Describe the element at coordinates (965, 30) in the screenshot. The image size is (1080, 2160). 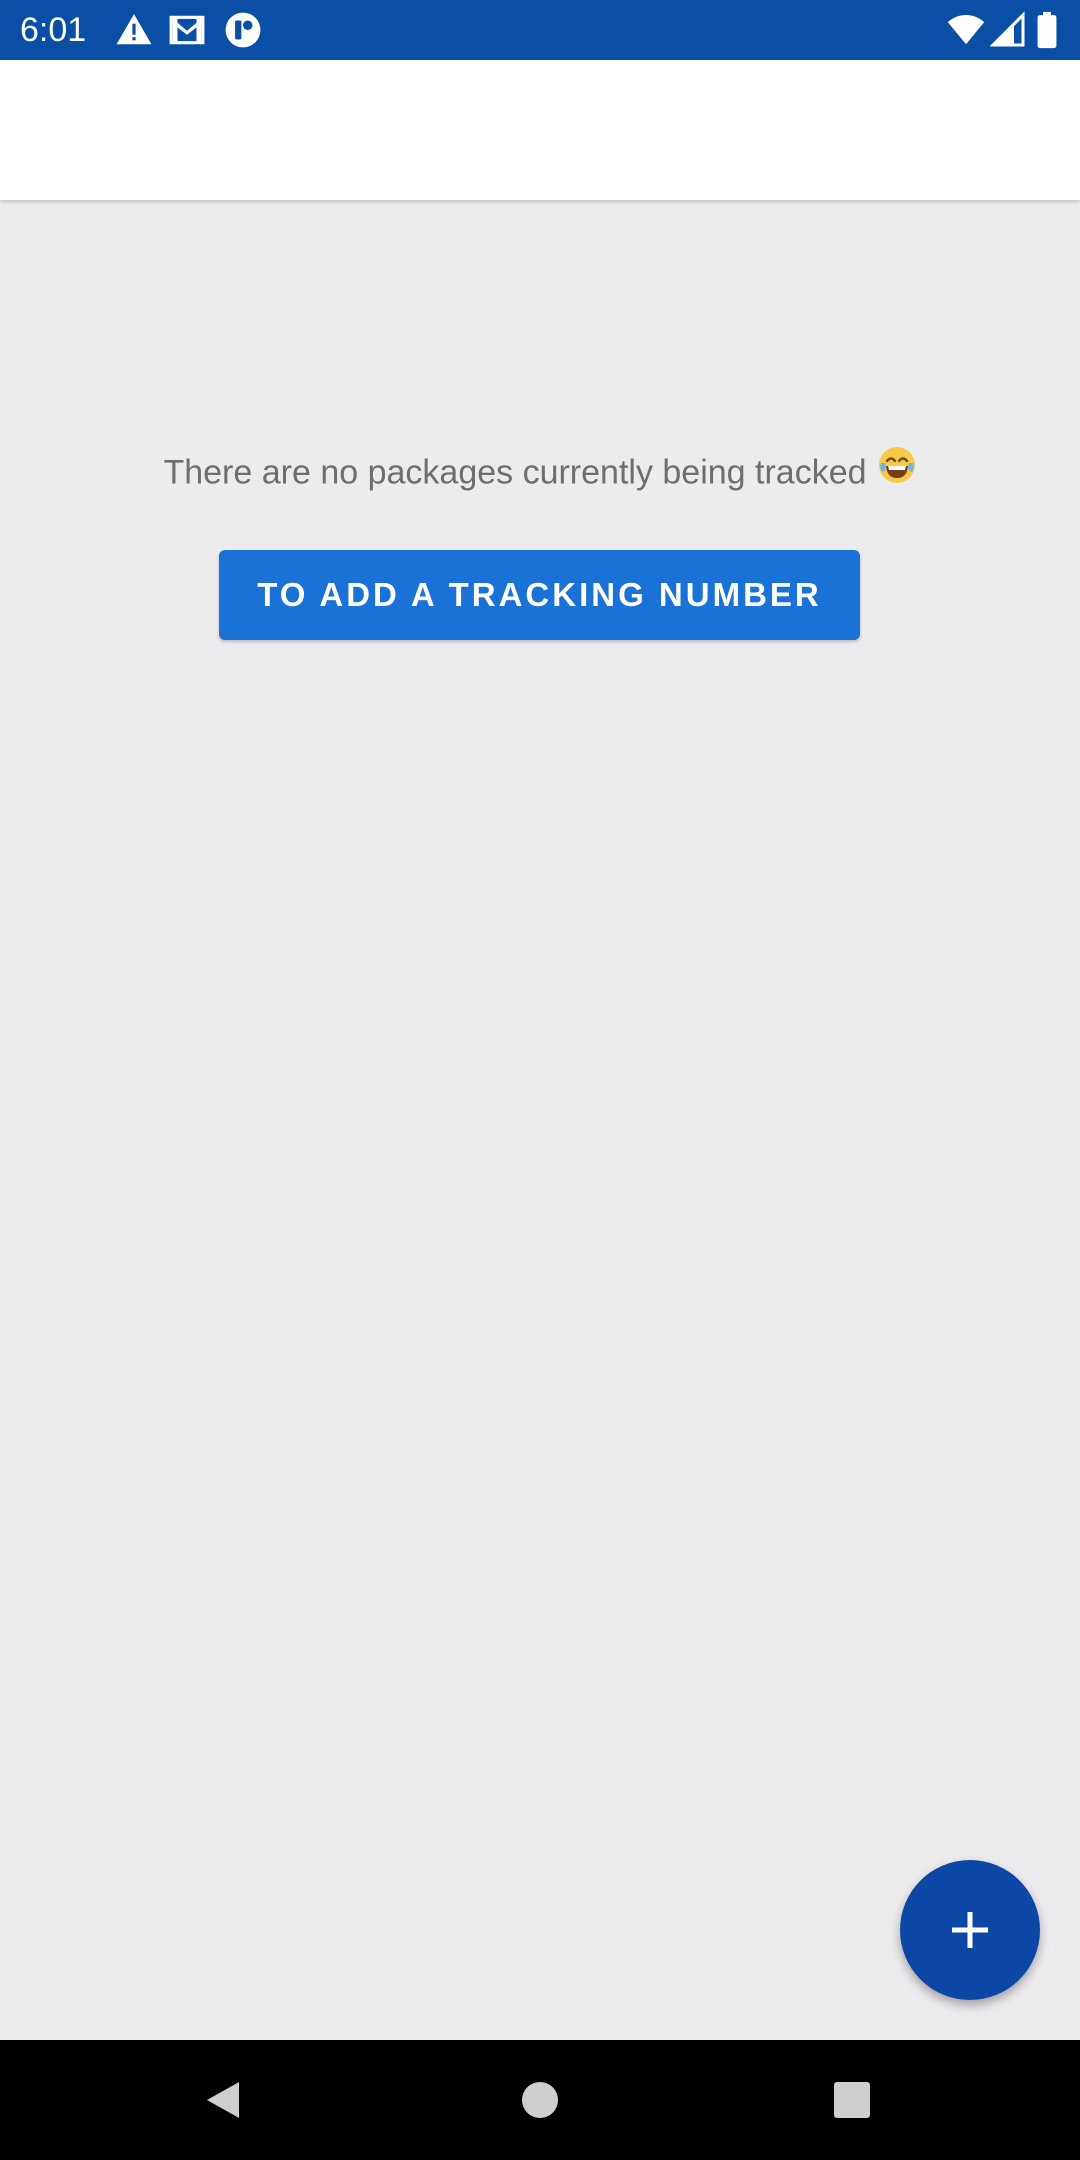
I see `wifi-icon` at that location.